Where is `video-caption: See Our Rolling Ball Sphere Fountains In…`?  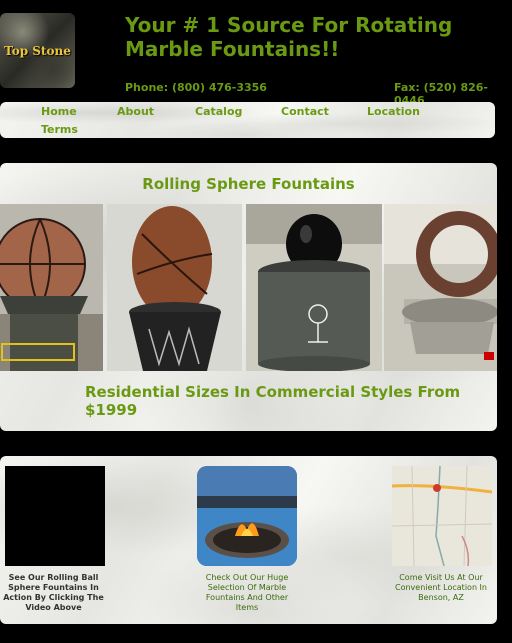 video-caption: See Our Rolling Ball Sphere Fountains In… is located at coordinates (53, 593).